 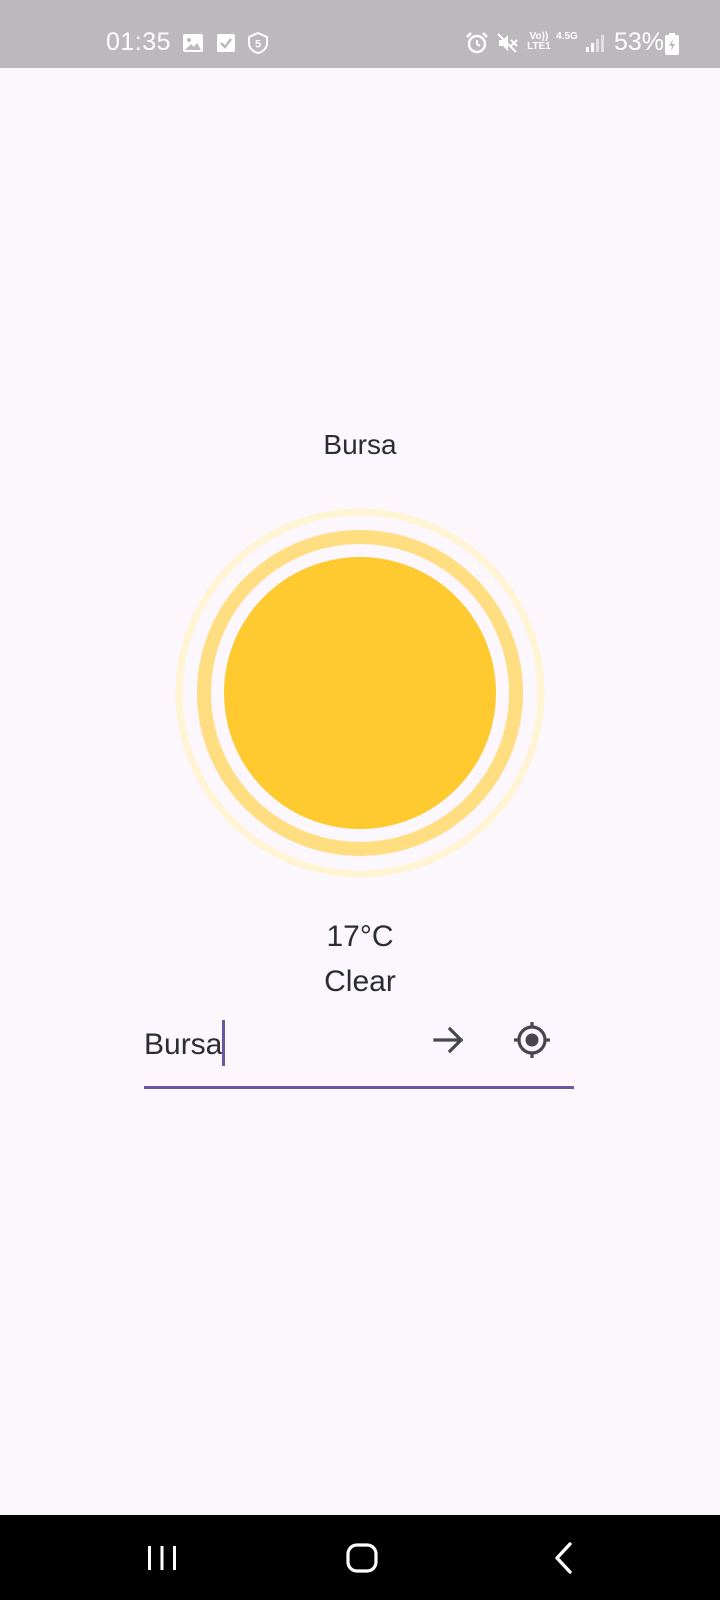 I want to click on my-location-icon, so click(x=532, y=1040).